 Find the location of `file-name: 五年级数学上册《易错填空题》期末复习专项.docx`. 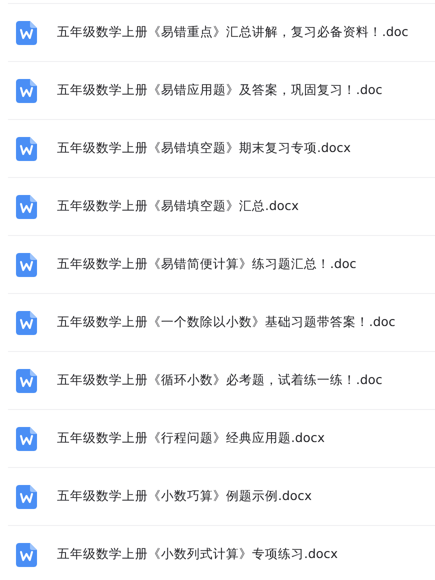

file-name: 五年级数学上册《易错填空题》期末复习专项.docx is located at coordinates (204, 148).